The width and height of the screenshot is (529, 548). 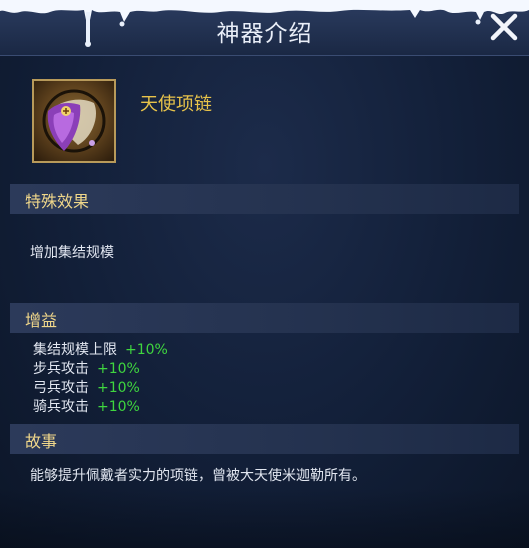 What do you see at coordinates (504, 27) in the screenshot?
I see `close-icon` at bounding box center [504, 27].